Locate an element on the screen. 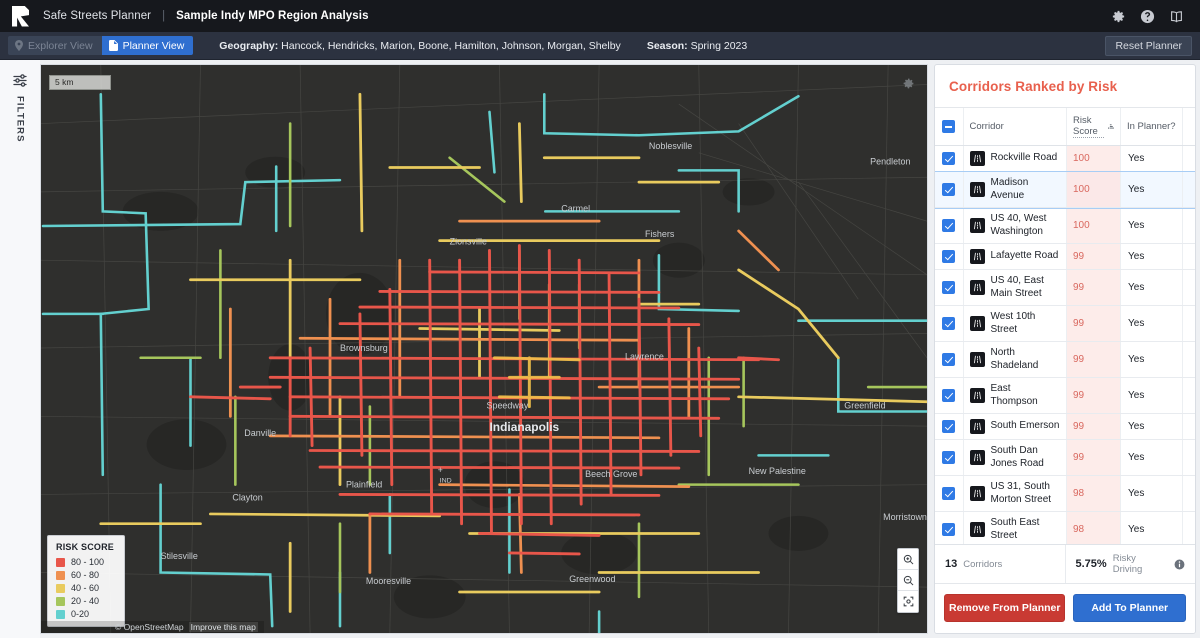  panel-title: Corridors Ranked by Risk is located at coordinates (1065, 86).